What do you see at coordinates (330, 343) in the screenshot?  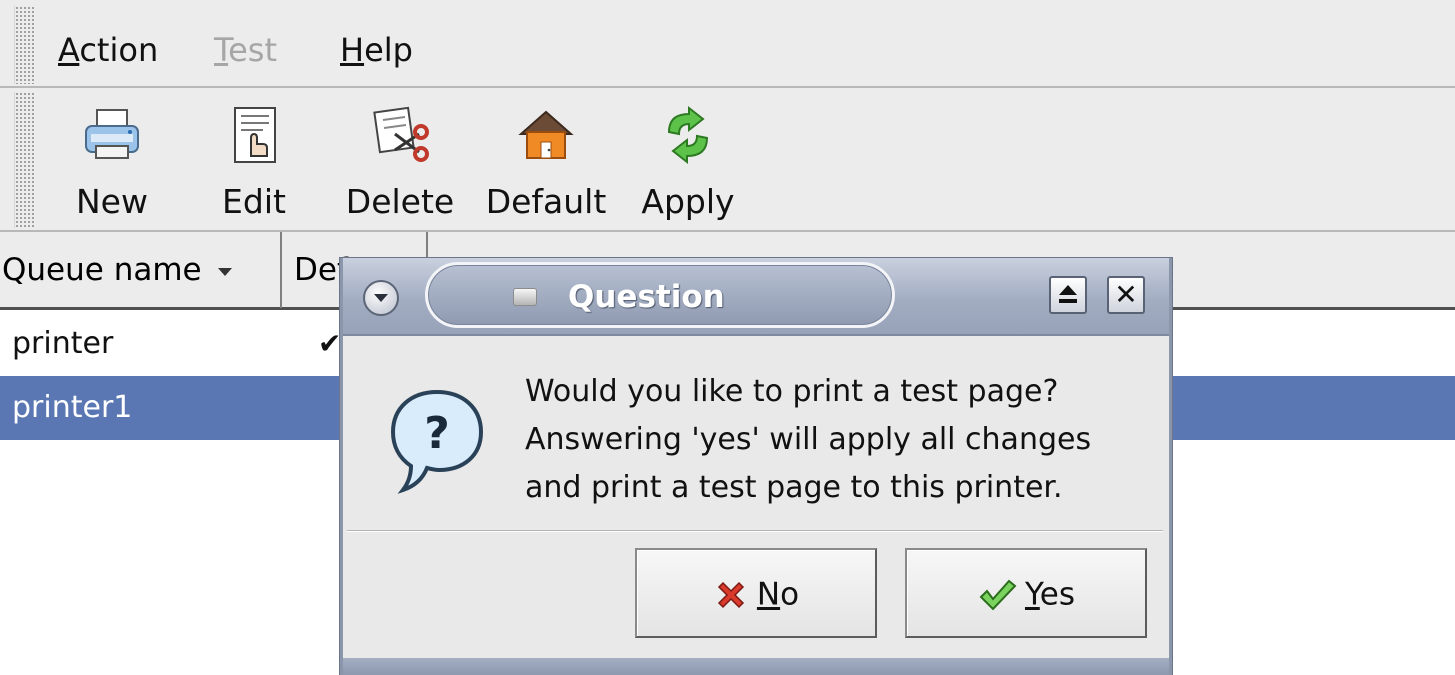 I see `default-check-icon: ✔` at bounding box center [330, 343].